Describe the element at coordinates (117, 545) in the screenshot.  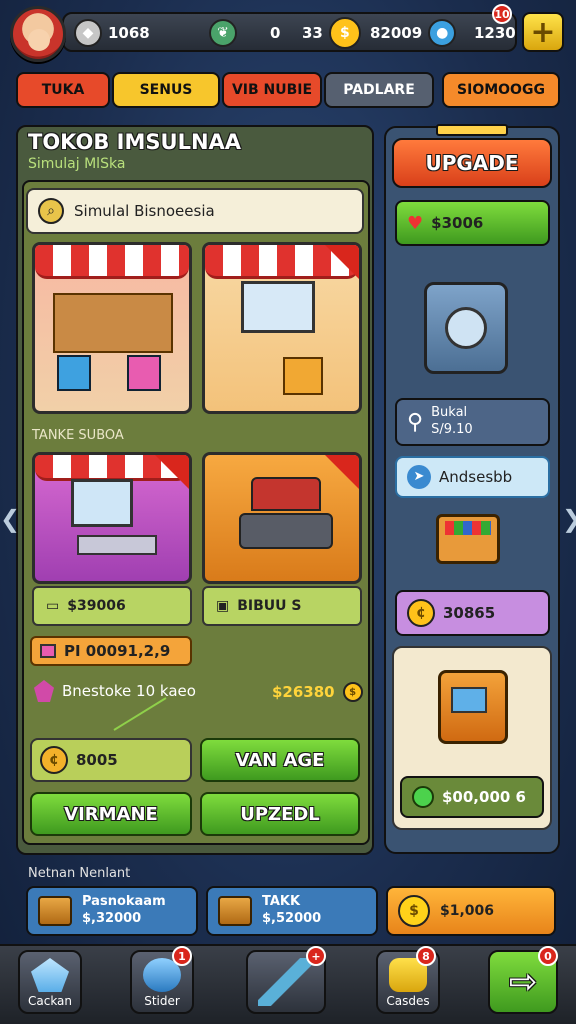
I see `keyboard` at that location.